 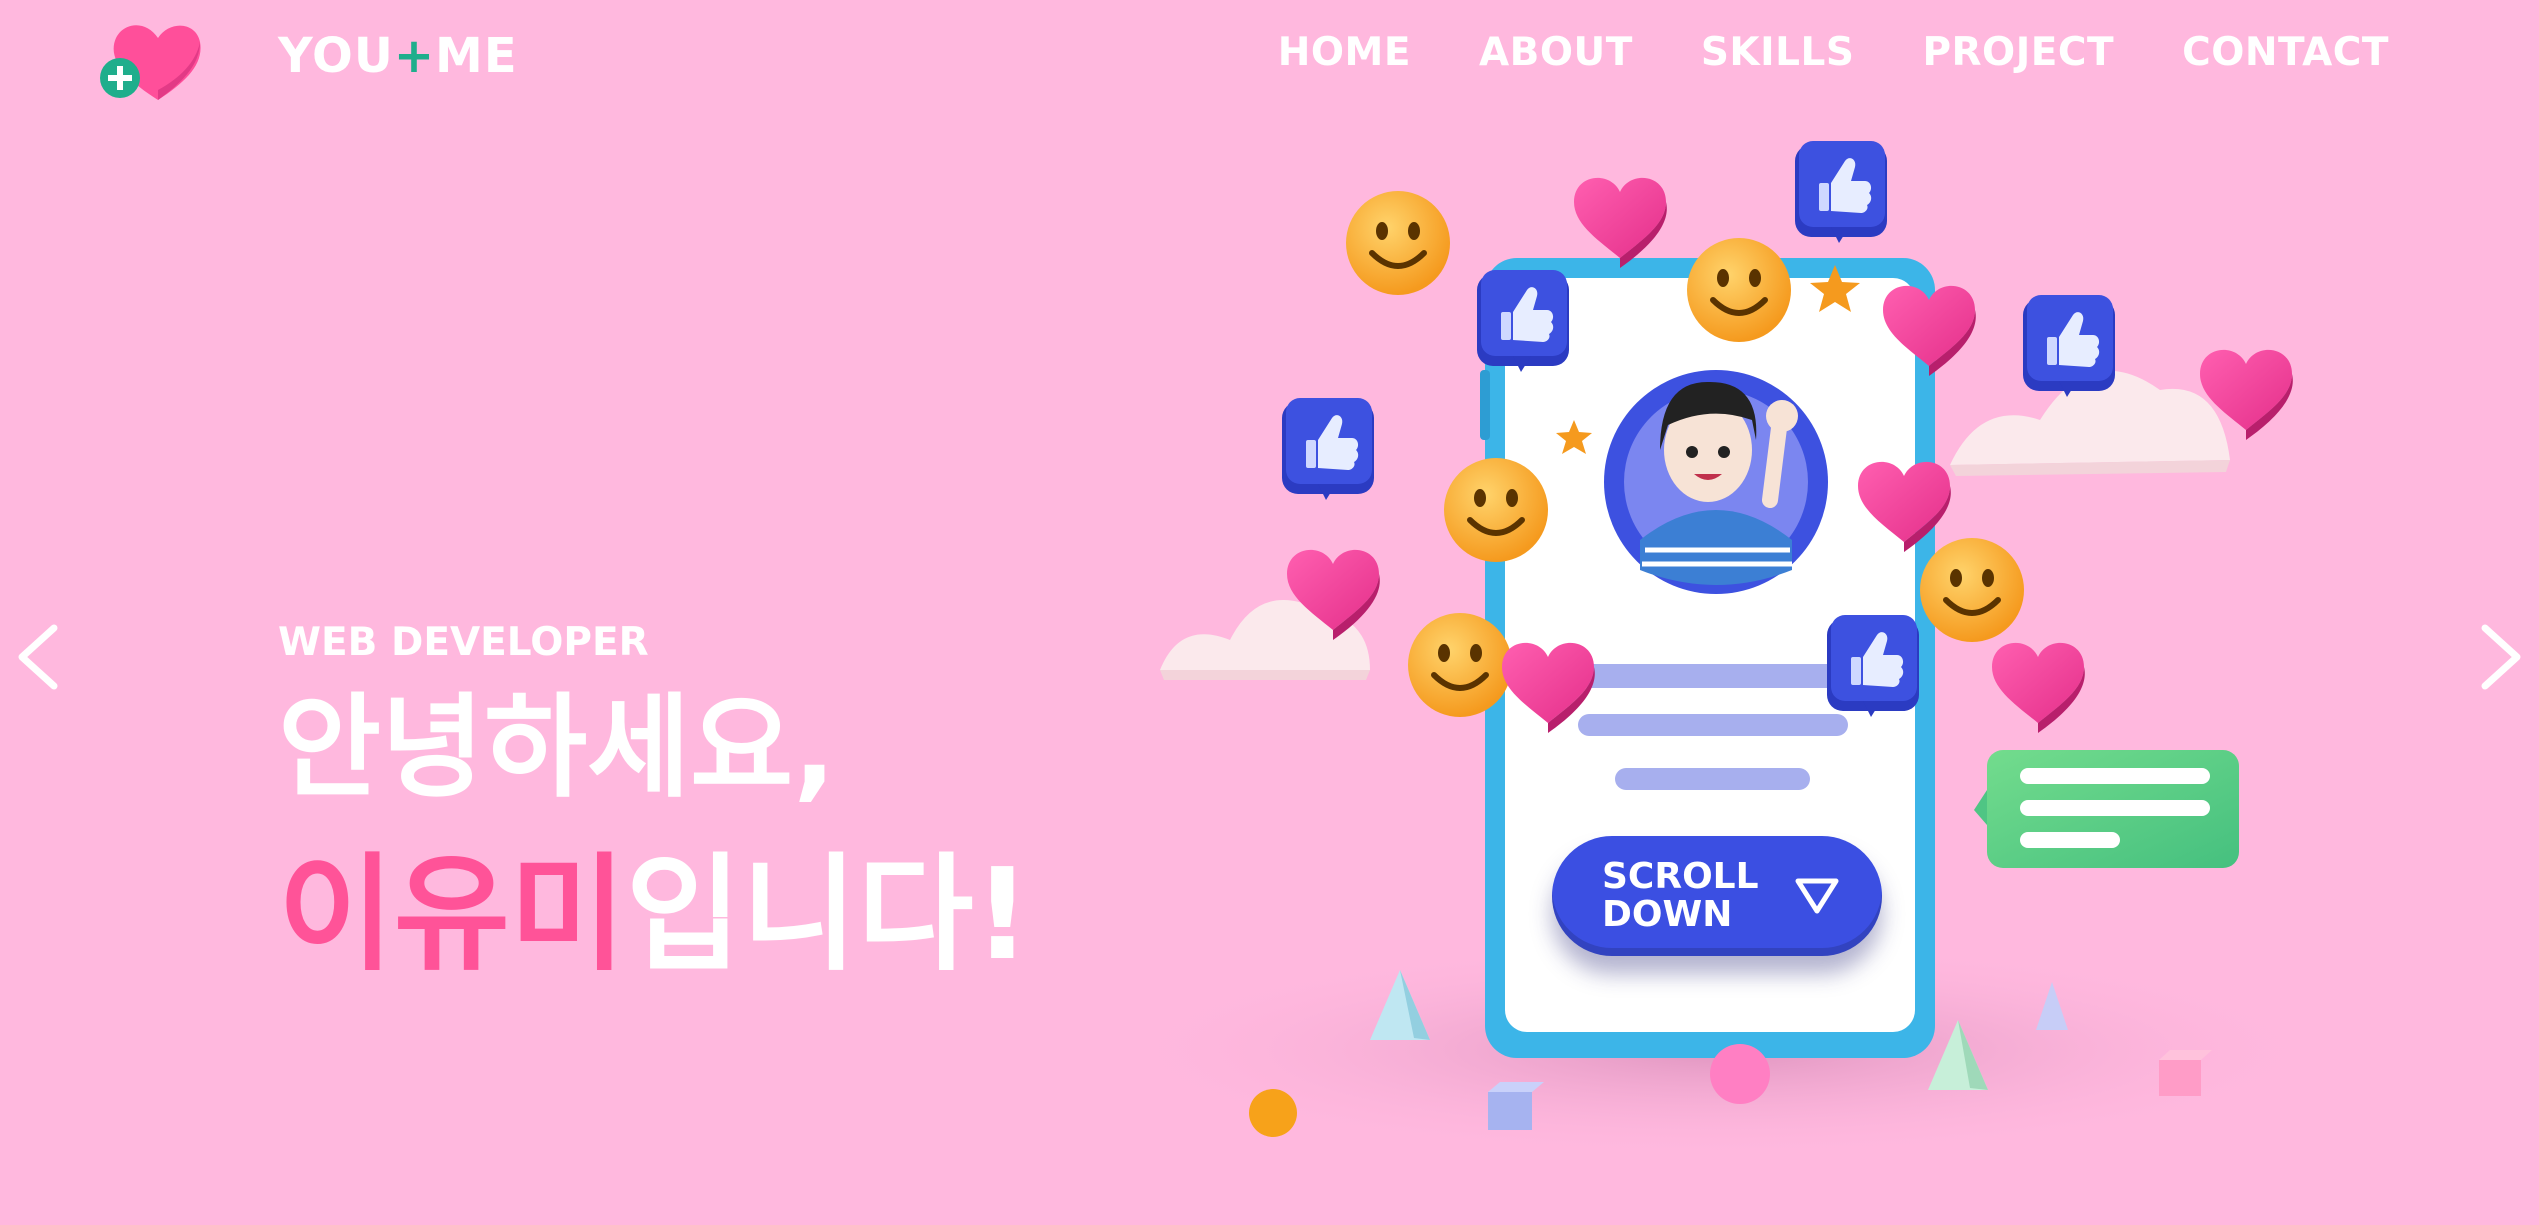 What do you see at coordinates (1680, 876) in the screenshot?
I see `scroll-label-line1: SCROLL` at bounding box center [1680, 876].